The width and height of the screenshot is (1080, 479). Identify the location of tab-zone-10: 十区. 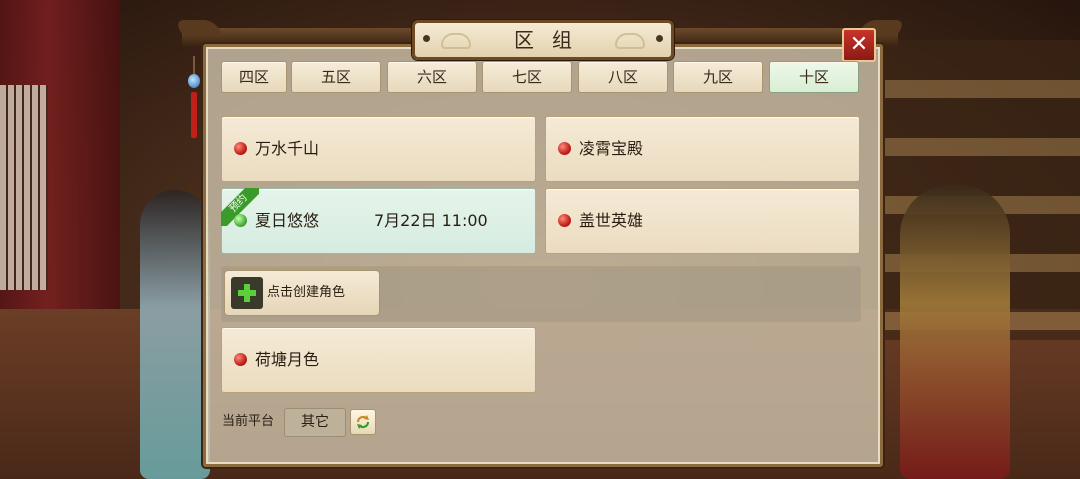
(814, 77).